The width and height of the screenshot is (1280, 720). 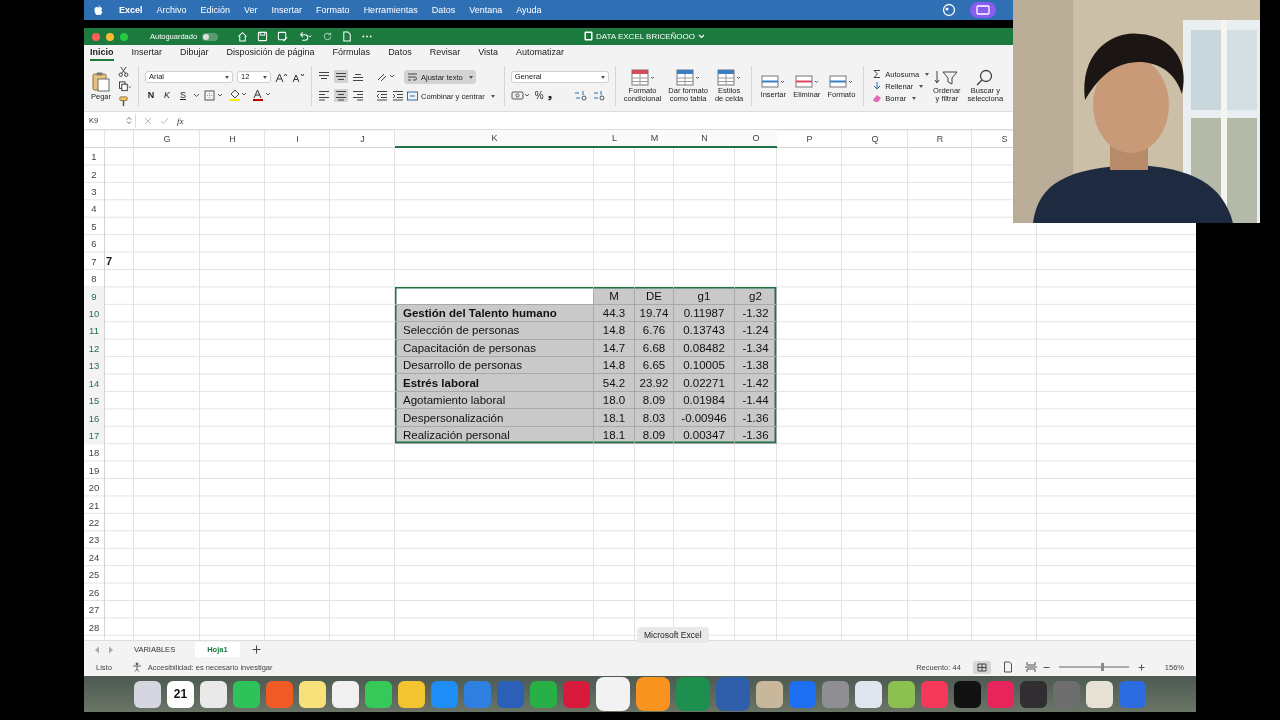 What do you see at coordinates (704, 139) in the screenshot?
I see `column-header: N` at bounding box center [704, 139].